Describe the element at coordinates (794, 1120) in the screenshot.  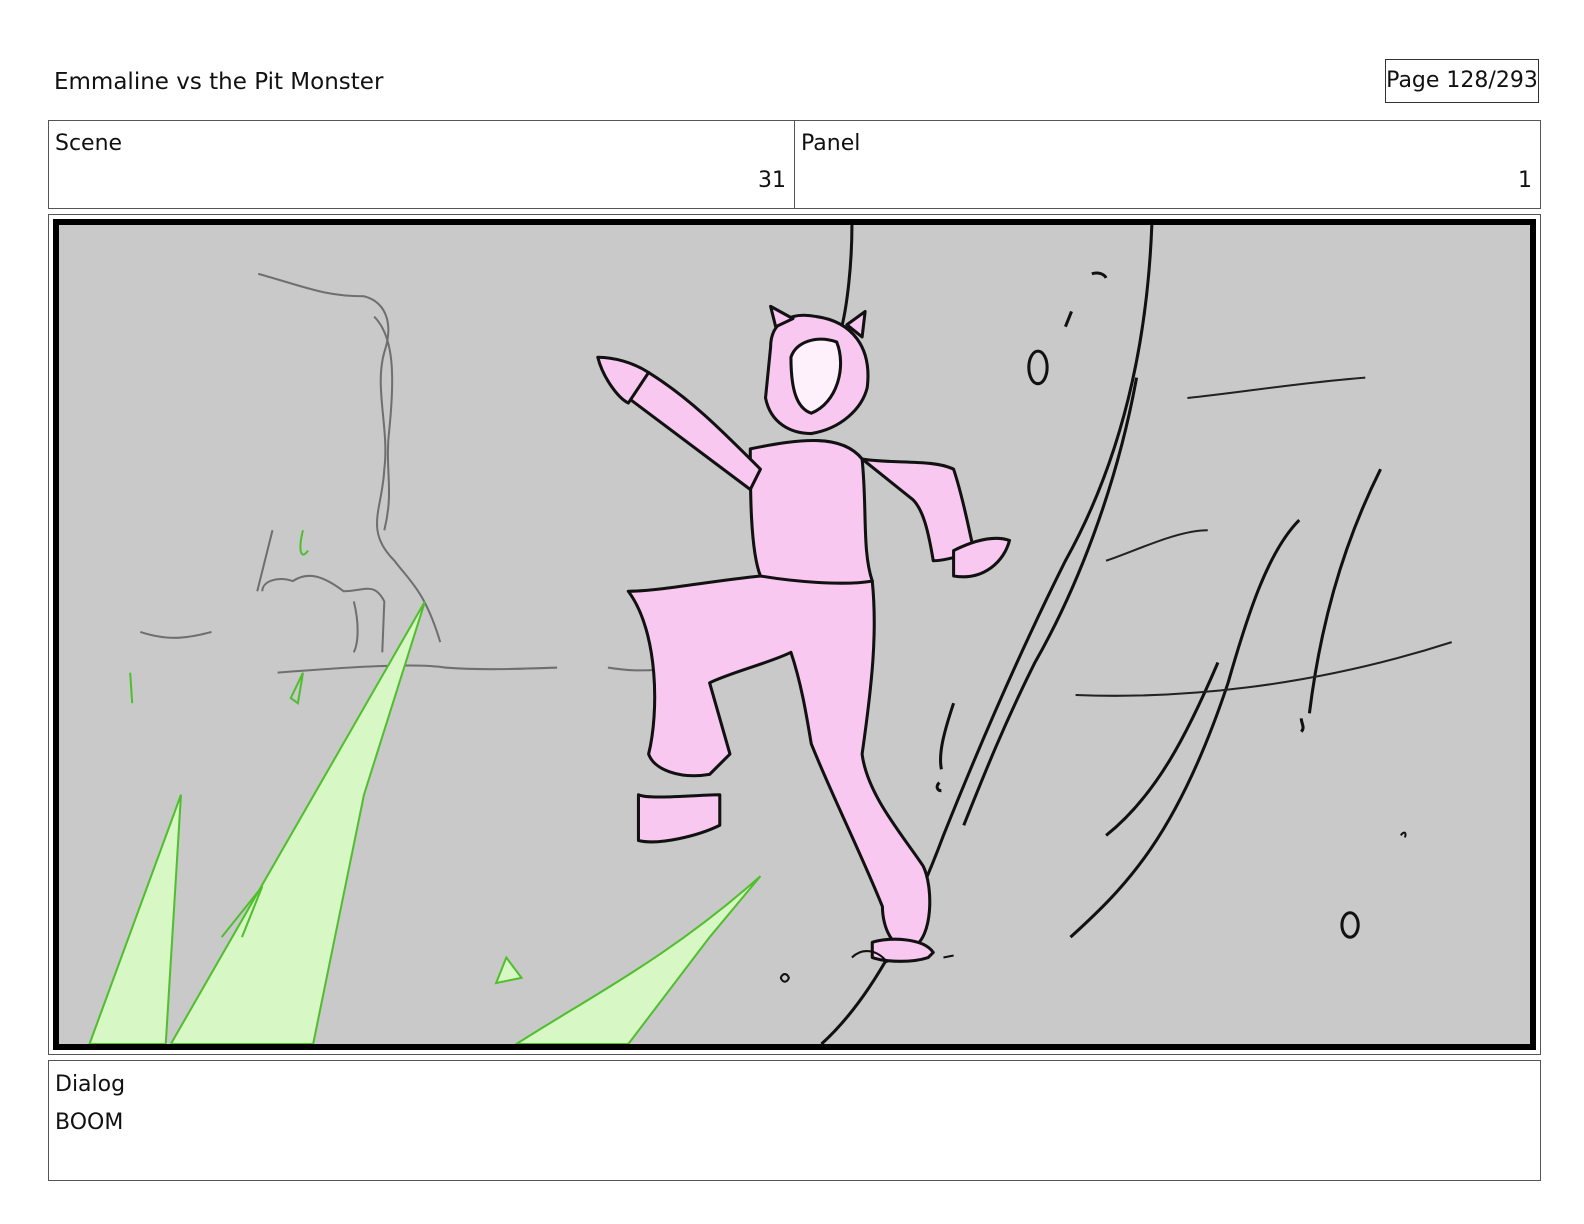
I see `dialog-box: Dialog BOOM` at that location.